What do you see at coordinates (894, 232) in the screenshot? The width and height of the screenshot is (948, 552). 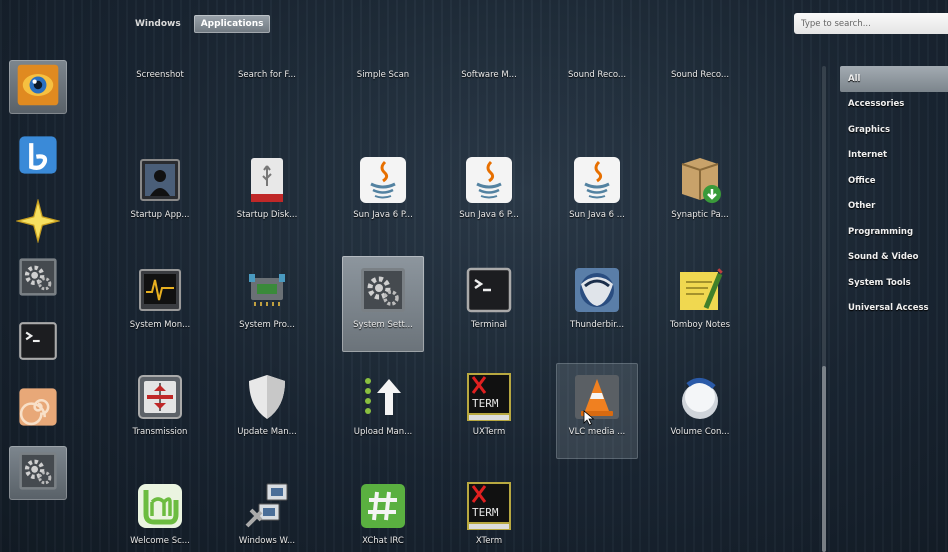 I see `category-programming: Programming` at bounding box center [894, 232].